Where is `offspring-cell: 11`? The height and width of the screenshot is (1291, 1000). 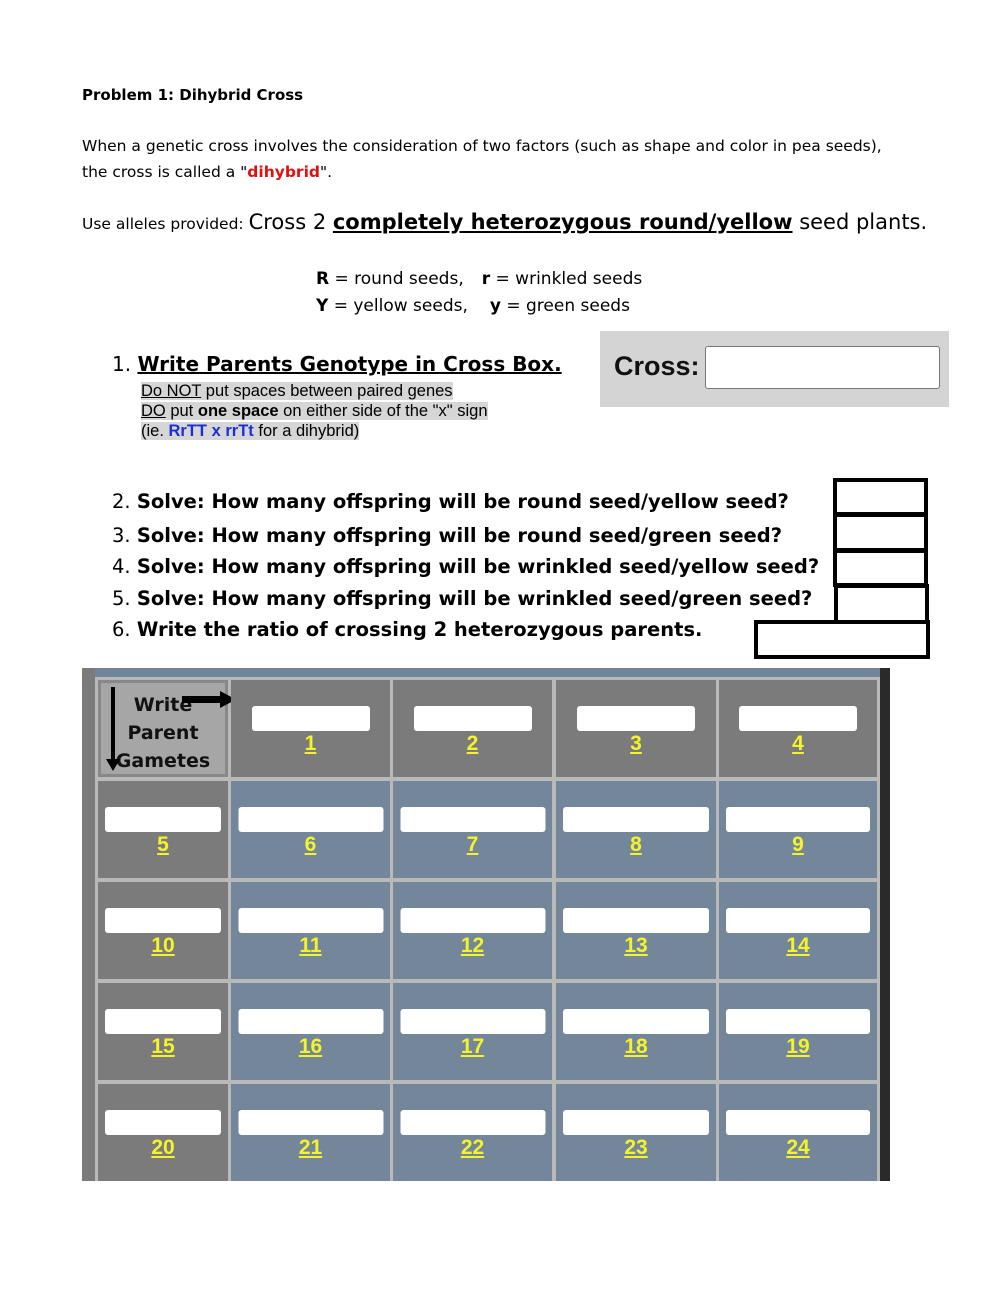 offspring-cell: 11 is located at coordinates (310, 930).